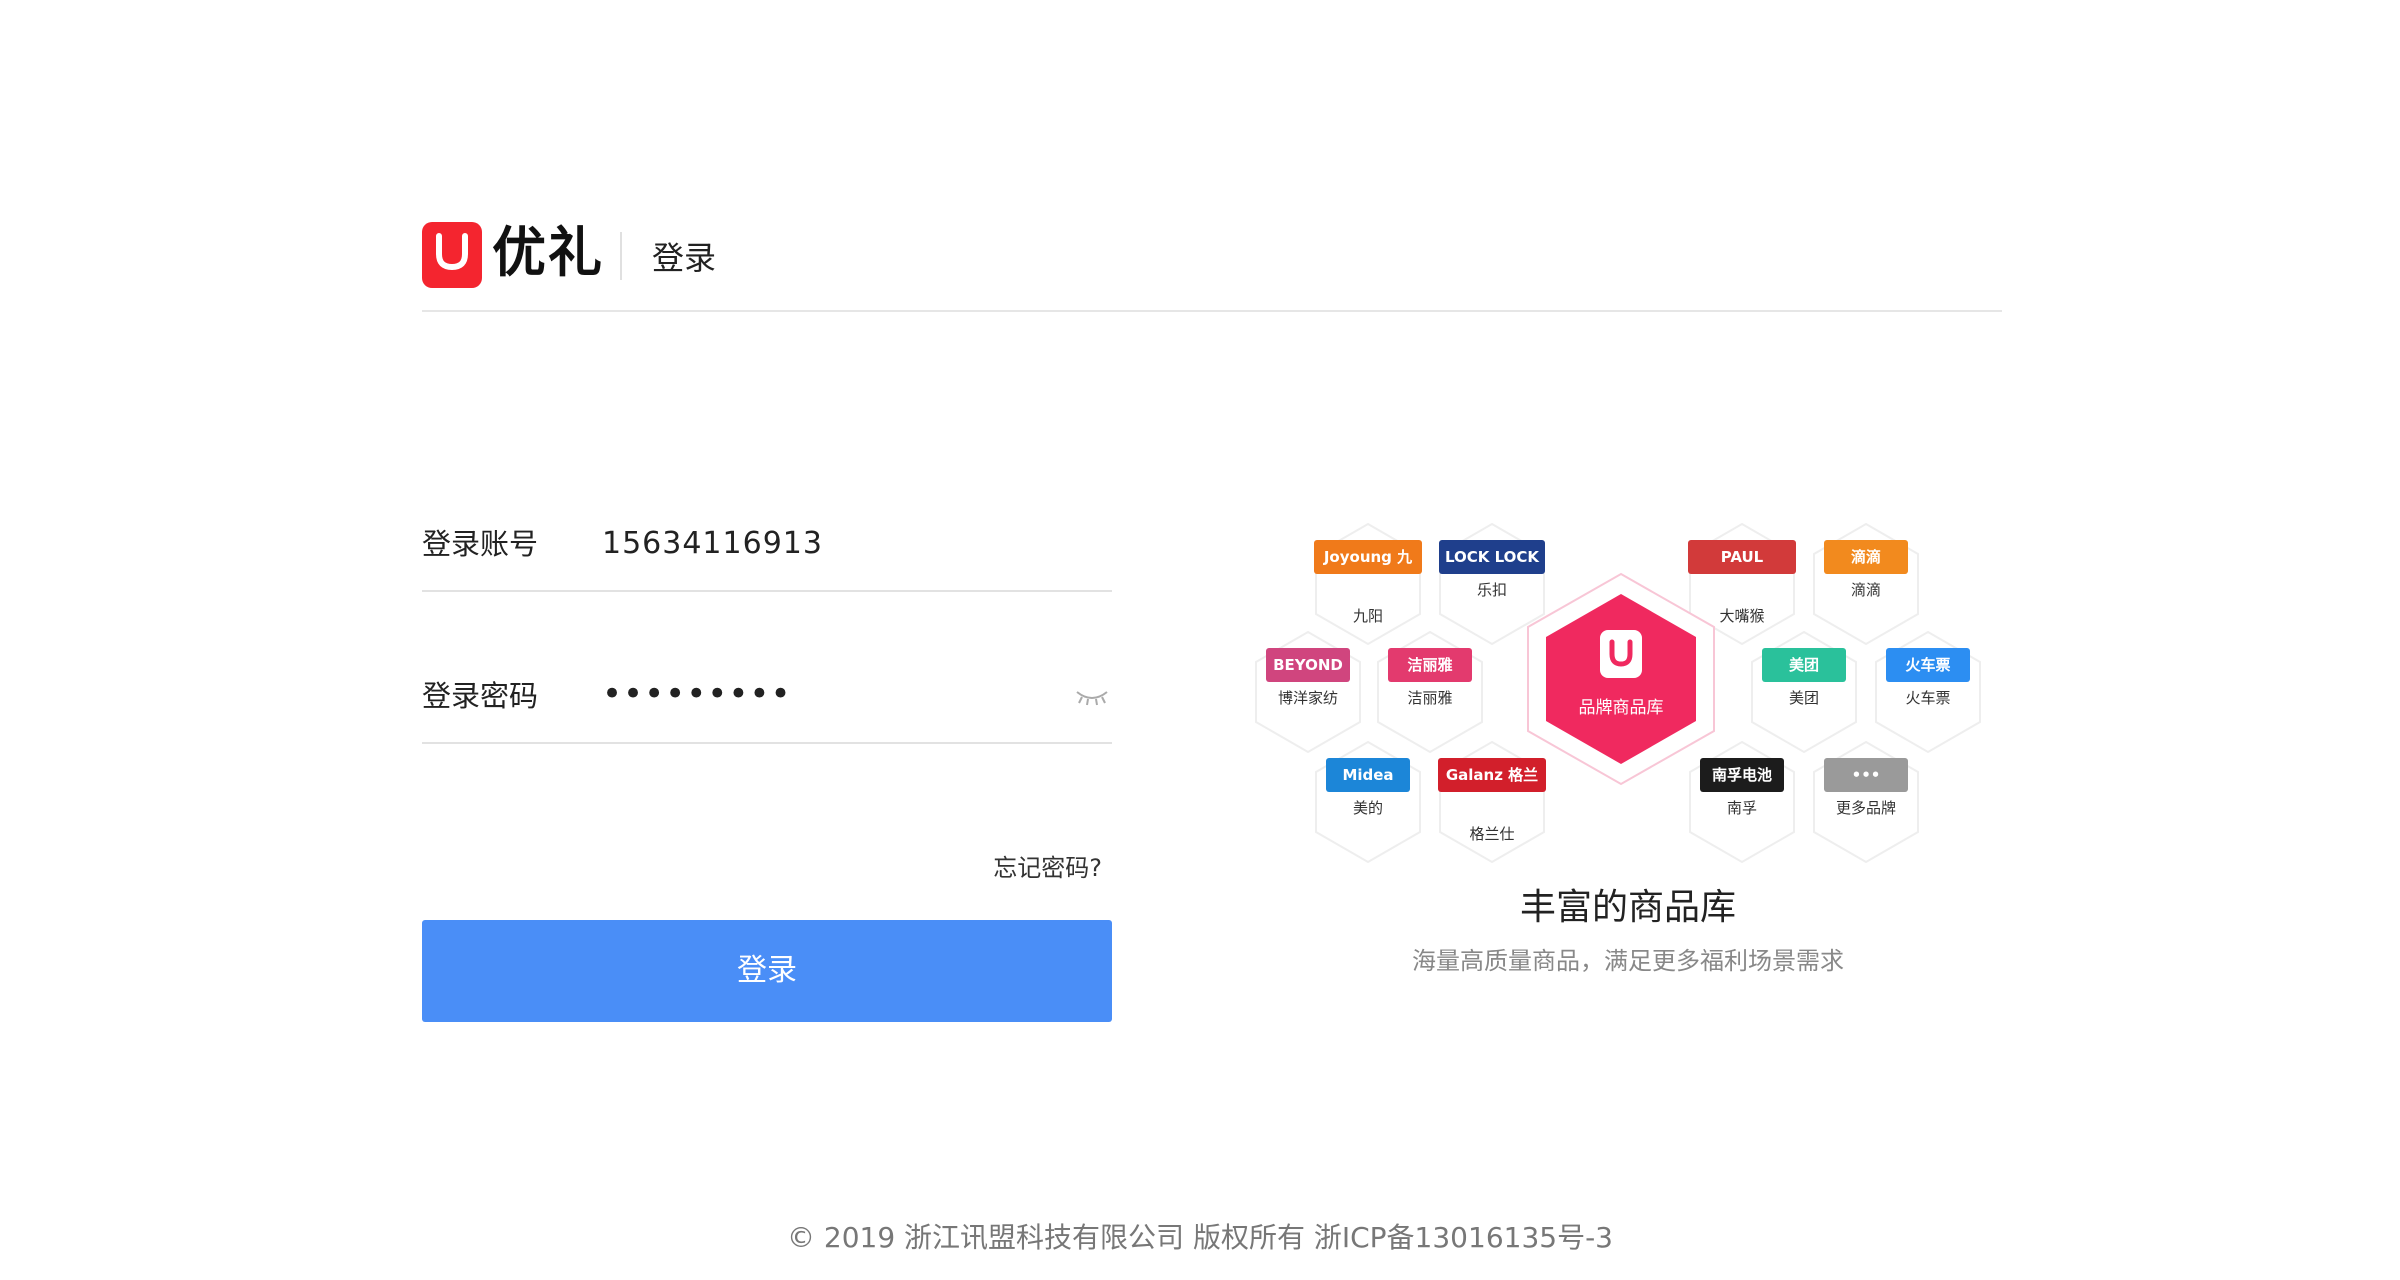 The width and height of the screenshot is (2400, 1280). What do you see at coordinates (1212, 265) in the screenshot?
I see `page-header: 优礼 登录` at bounding box center [1212, 265].